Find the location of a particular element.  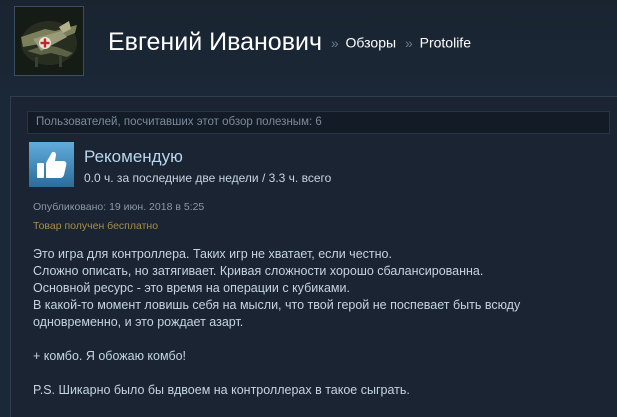

review-line: + комбо. Я обожаю комбо! is located at coordinates (110, 356).